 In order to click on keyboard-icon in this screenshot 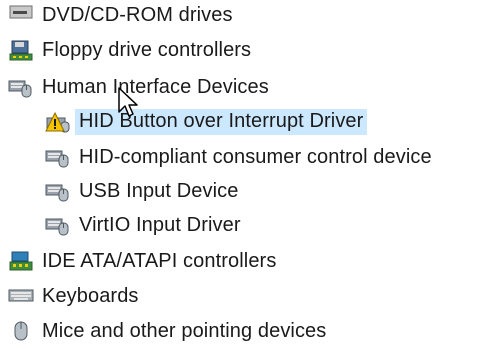, I will do `click(21, 296)`.